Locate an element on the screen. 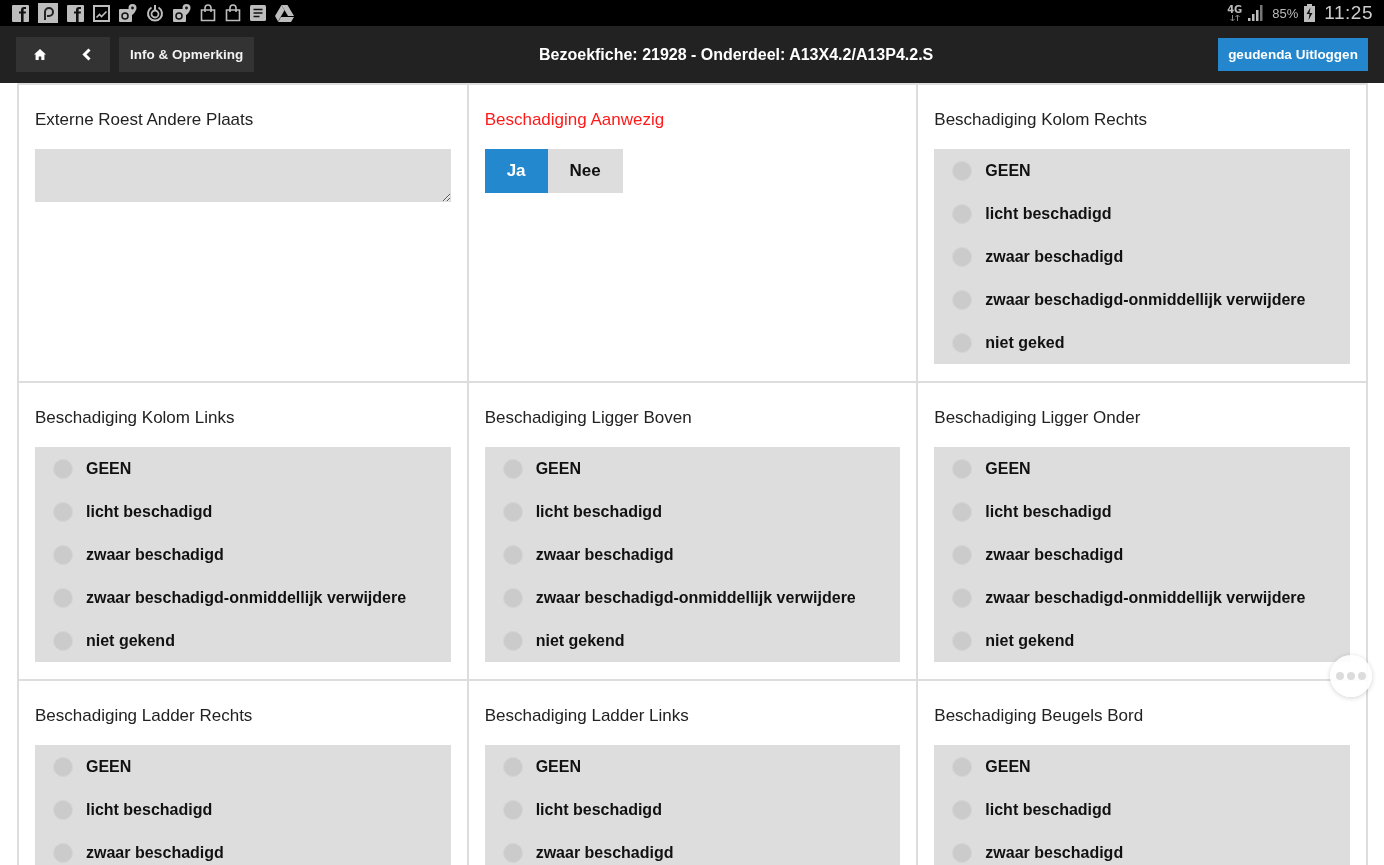 This screenshot has height=865, width=1384. chart-image-icon is located at coordinates (101, 13).